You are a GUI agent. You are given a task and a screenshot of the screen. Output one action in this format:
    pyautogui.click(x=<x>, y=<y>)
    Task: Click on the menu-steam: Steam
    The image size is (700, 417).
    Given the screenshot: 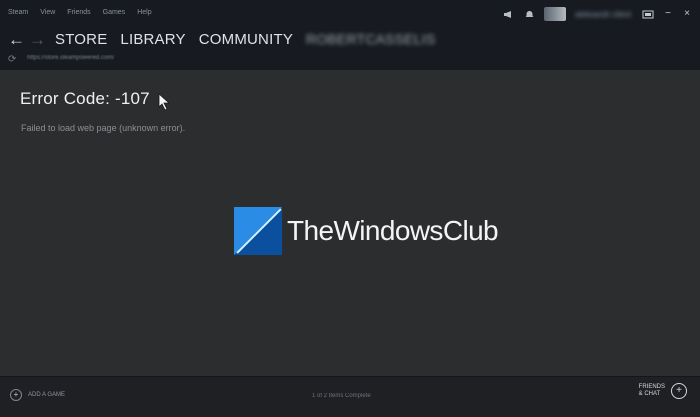 What is the action you would take?
    pyautogui.click(x=18, y=13)
    